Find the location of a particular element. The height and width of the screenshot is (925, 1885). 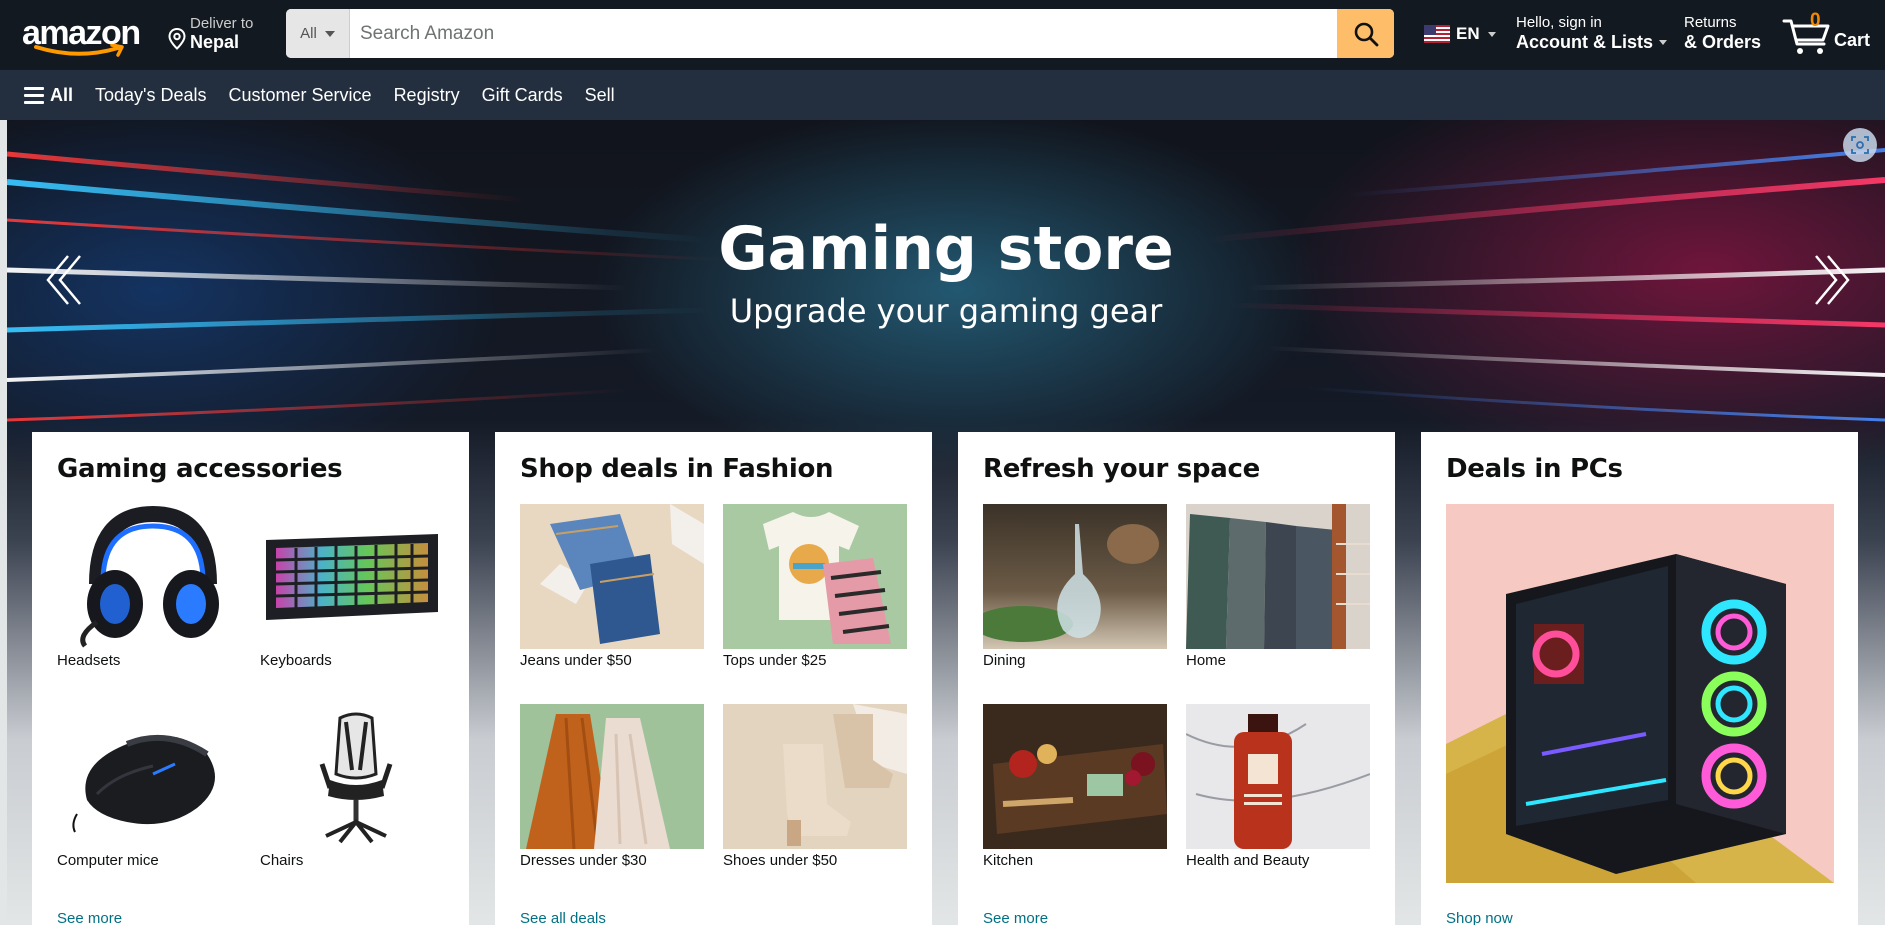

see-all-deals-link: See all deals is located at coordinates (563, 917).